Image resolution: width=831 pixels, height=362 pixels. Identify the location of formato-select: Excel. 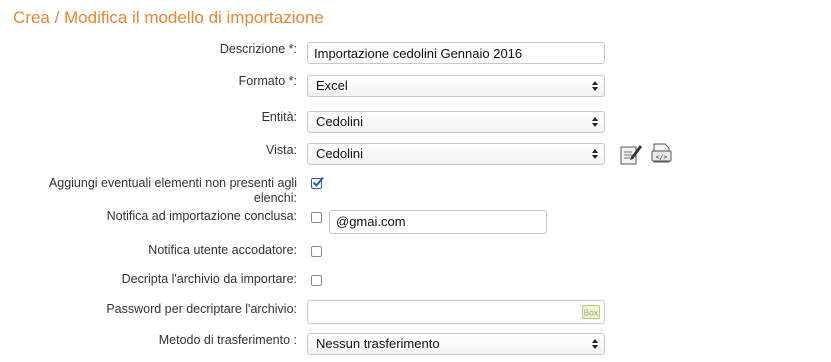
(456, 86).